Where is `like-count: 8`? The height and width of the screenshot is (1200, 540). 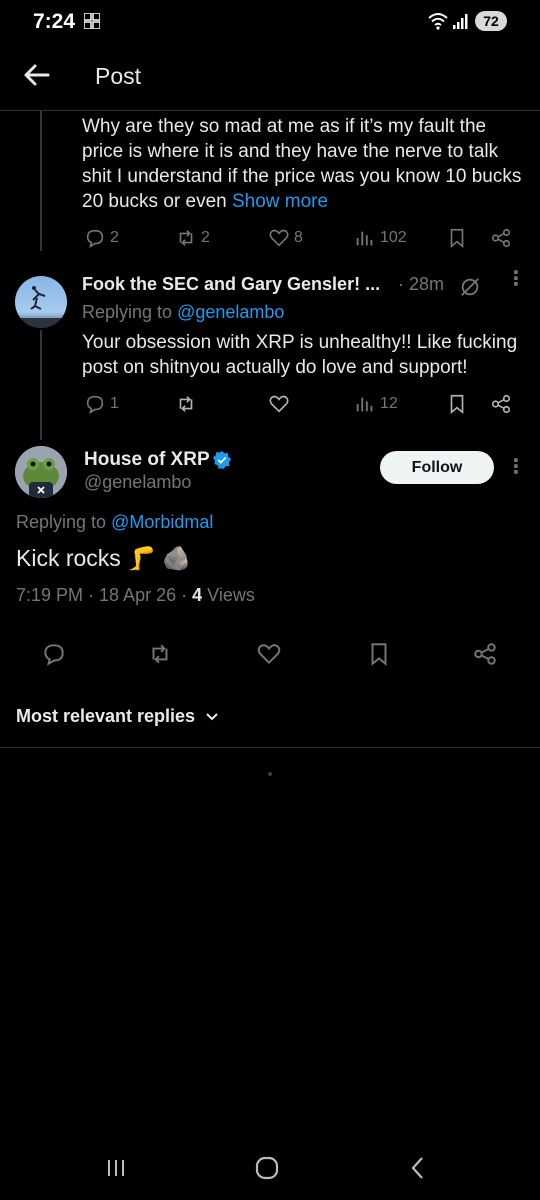 like-count: 8 is located at coordinates (298, 237).